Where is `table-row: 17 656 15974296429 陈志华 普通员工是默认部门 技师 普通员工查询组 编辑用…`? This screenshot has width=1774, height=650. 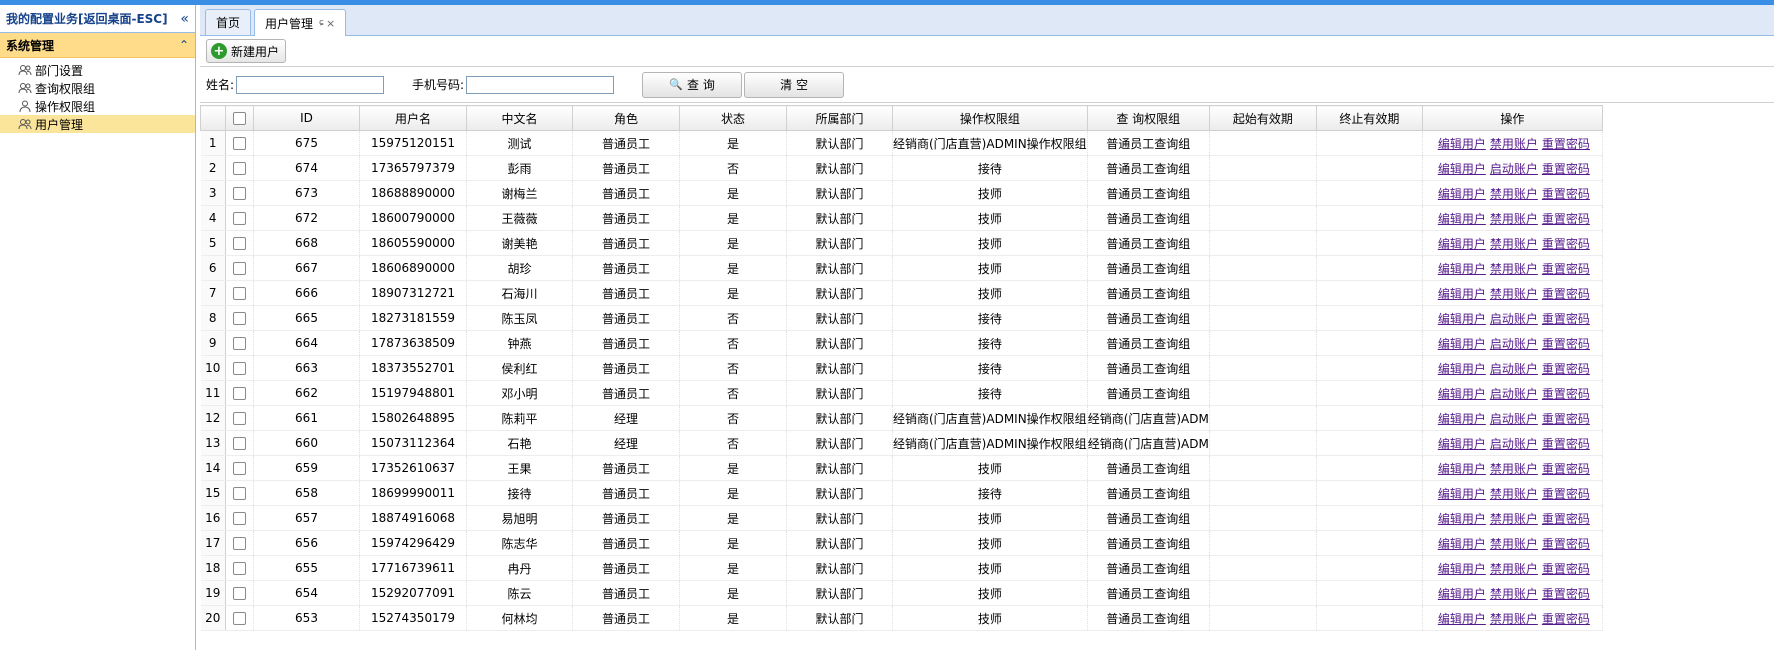
table-row: 17 656 15974296429 陈志华 普通员工是默认部门 技师 普通员工查询组 编辑用… is located at coordinates (901, 543).